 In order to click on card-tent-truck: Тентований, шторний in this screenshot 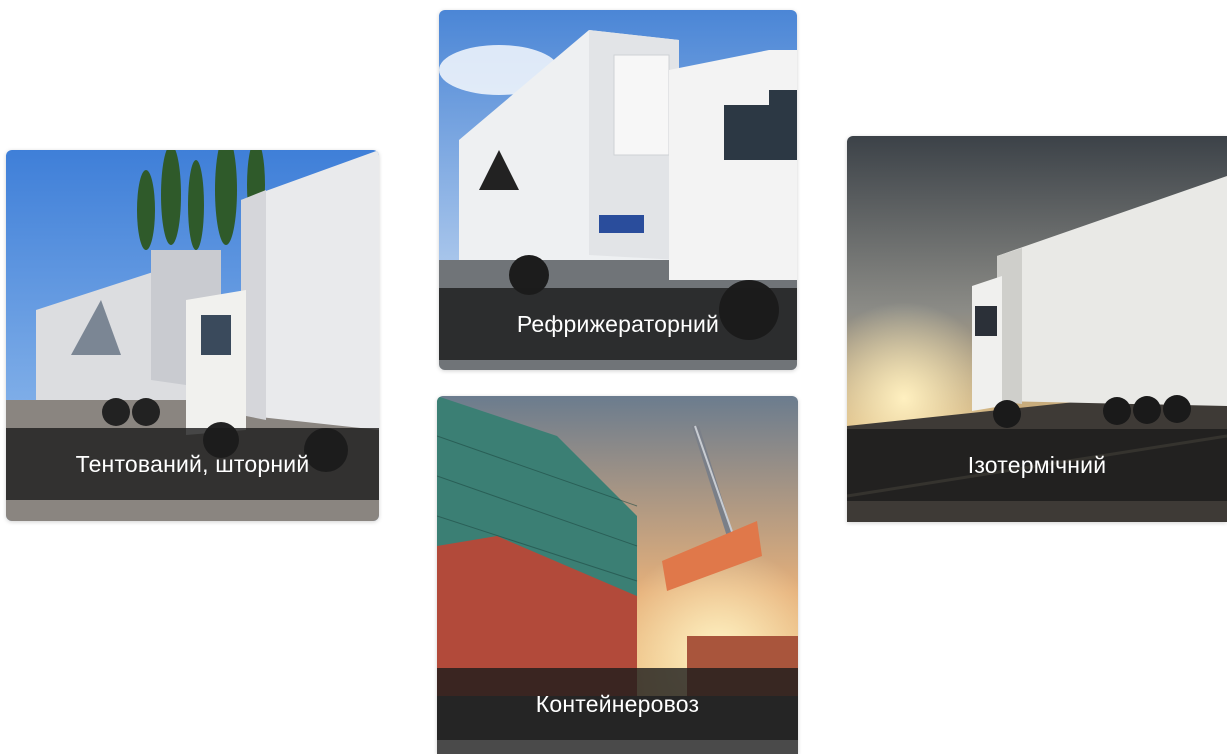, I will do `click(192, 335)`.